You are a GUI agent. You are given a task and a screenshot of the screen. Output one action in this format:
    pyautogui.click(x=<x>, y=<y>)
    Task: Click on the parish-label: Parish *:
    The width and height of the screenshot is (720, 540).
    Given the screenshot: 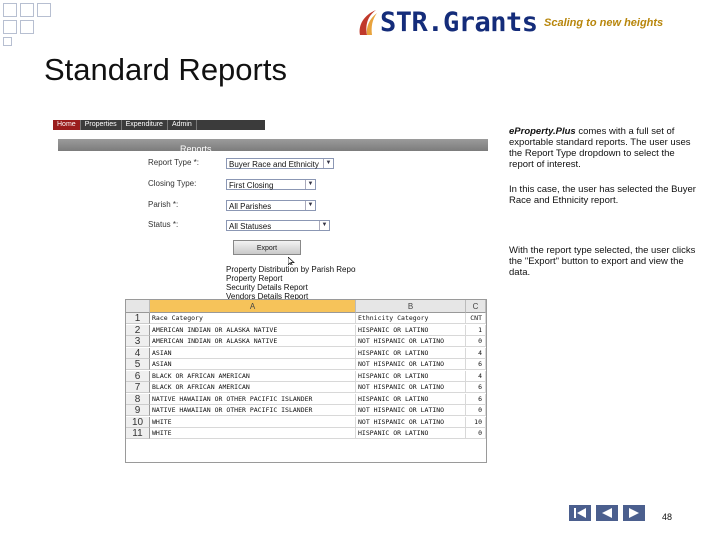 What is the action you would take?
    pyautogui.click(x=163, y=204)
    